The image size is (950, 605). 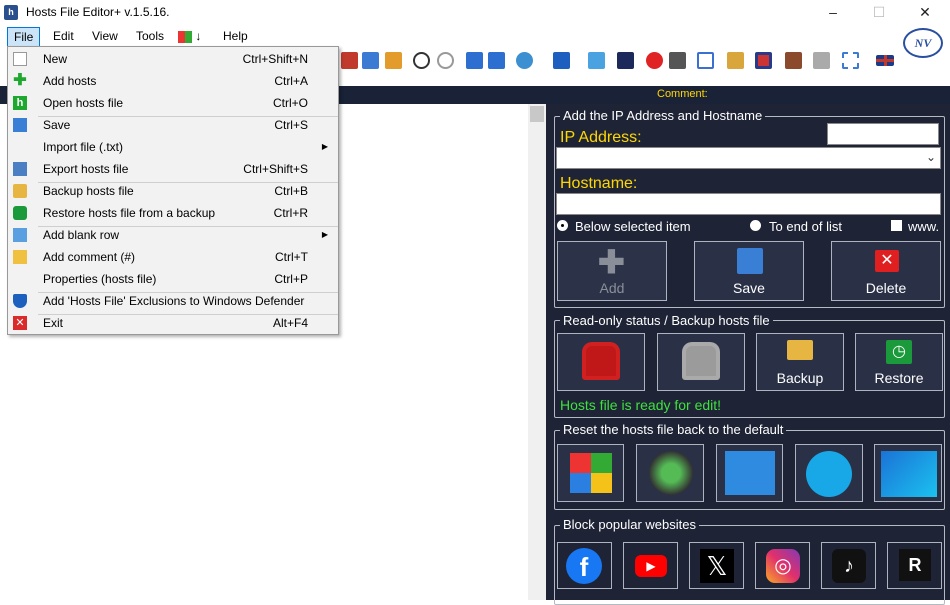 I want to click on gray-unlock-icon, so click(x=701, y=361).